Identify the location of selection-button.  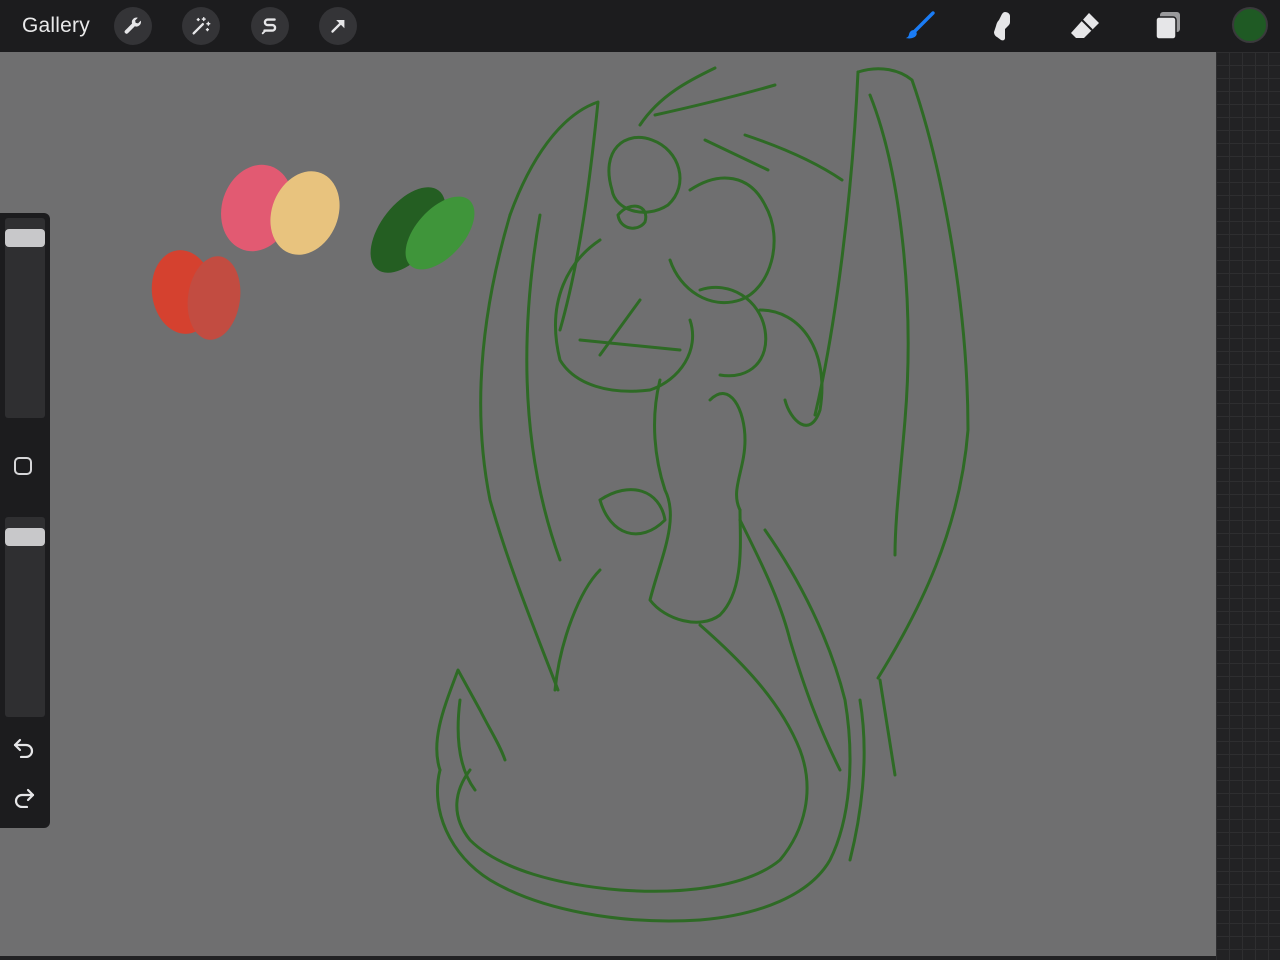
(270, 26).